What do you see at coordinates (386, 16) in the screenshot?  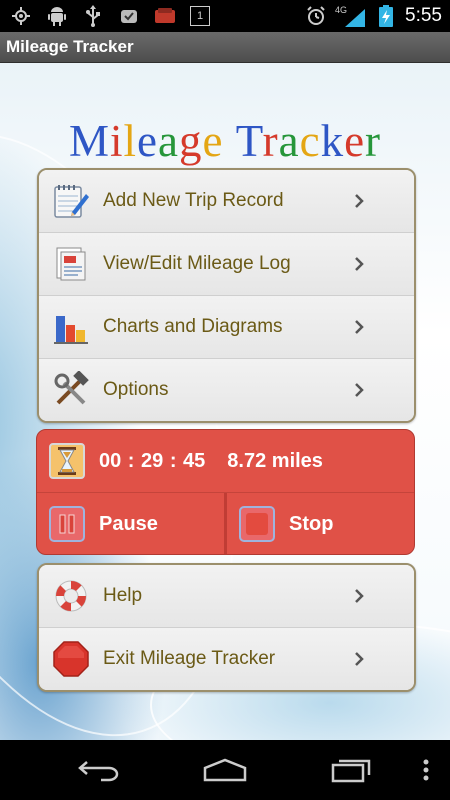 I see `battery-charging-icon` at bounding box center [386, 16].